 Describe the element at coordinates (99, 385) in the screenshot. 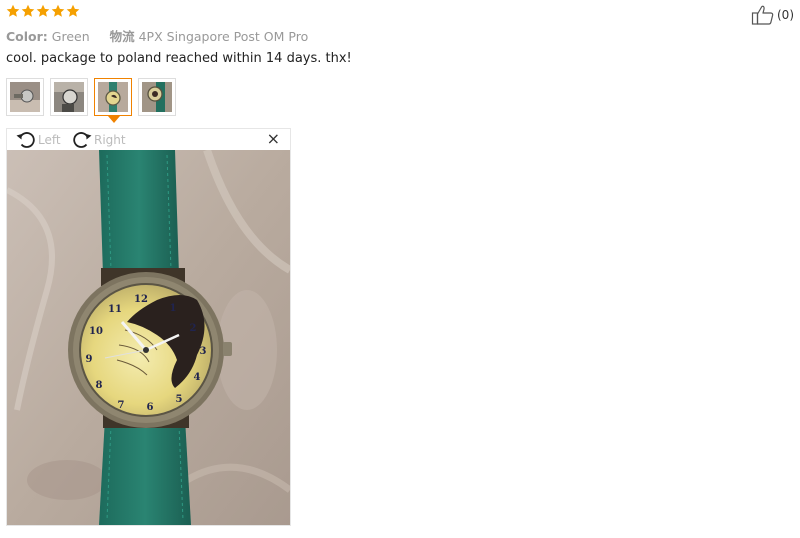

I see `dial-numeral-8: 8` at that location.